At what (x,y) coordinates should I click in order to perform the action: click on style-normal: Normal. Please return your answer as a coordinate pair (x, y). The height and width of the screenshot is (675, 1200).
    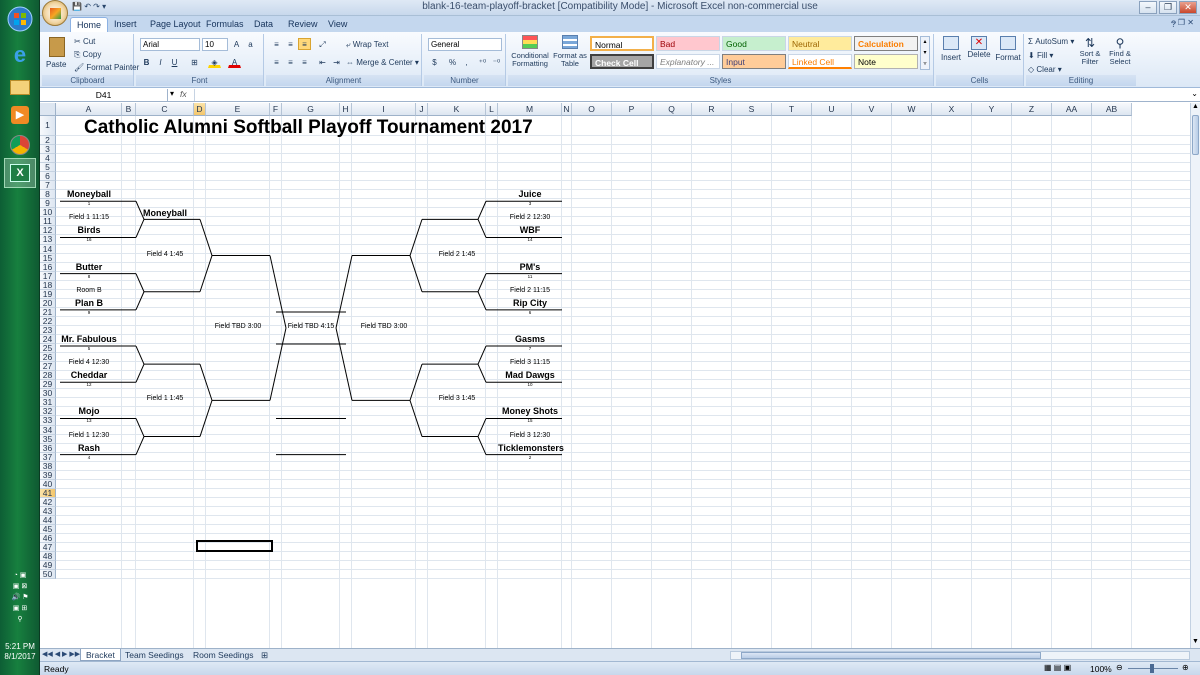
    Looking at the image, I should click on (622, 43).